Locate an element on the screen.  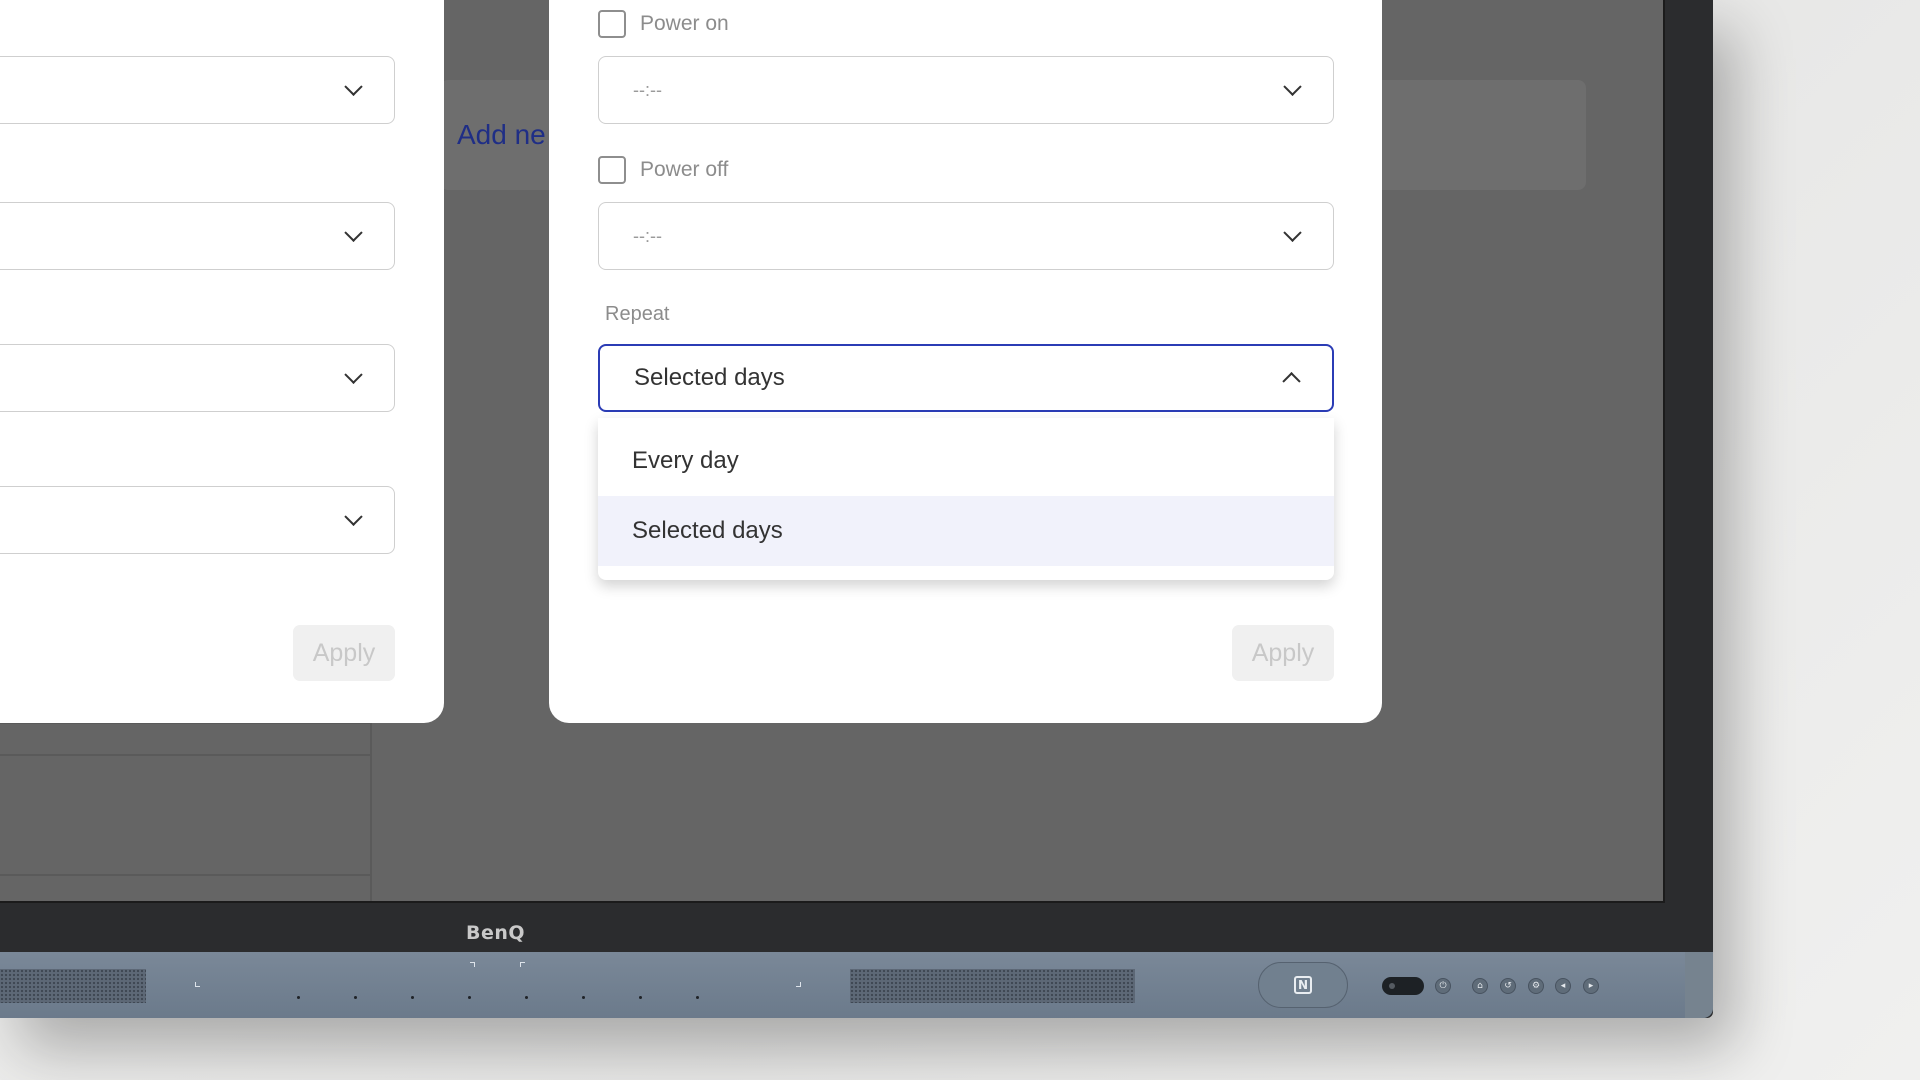
volume-down-icon: ◂ is located at coordinates (1563, 986).